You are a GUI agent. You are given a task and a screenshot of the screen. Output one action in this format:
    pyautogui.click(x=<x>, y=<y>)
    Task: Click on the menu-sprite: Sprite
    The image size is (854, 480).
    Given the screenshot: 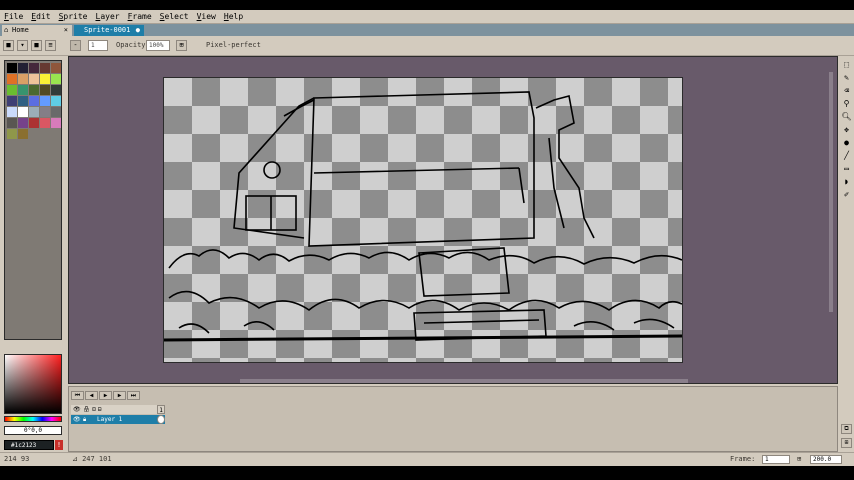 What is the action you would take?
    pyautogui.click(x=73, y=16)
    